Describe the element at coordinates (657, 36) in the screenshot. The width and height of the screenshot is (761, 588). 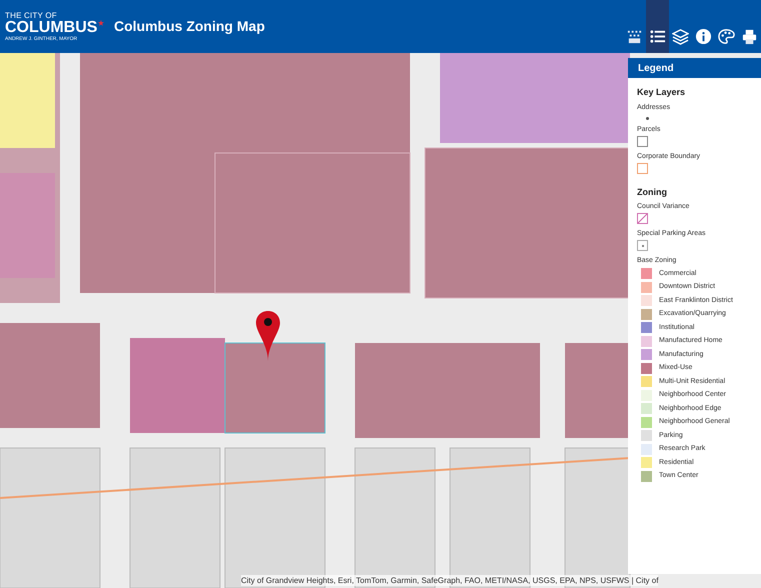
I see `list-icon` at that location.